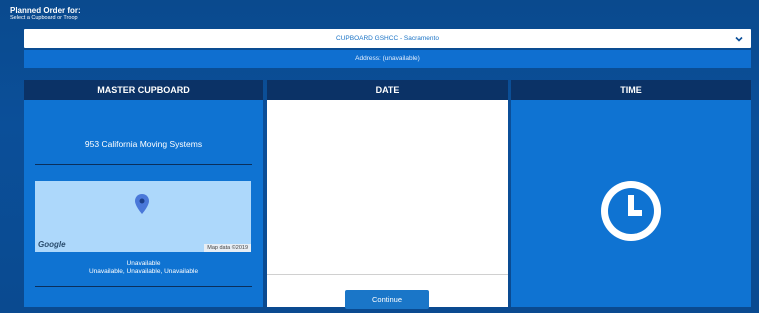  Describe the element at coordinates (143, 144) in the screenshot. I see `company-name: 953 California Moving Systems` at that location.